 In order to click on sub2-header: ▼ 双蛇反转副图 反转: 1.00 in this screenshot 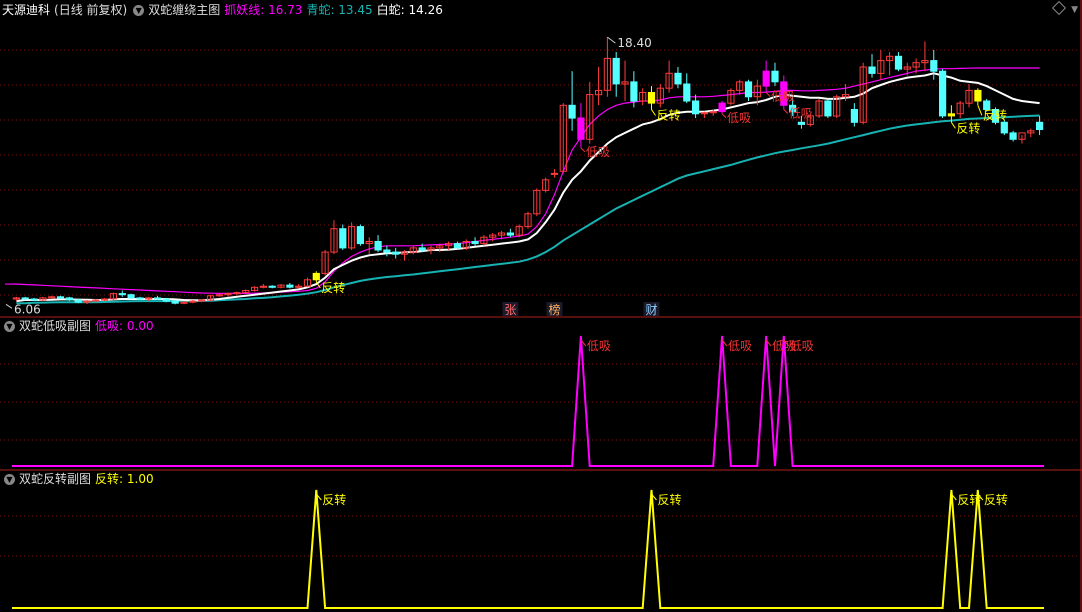, I will do `click(80, 479)`.